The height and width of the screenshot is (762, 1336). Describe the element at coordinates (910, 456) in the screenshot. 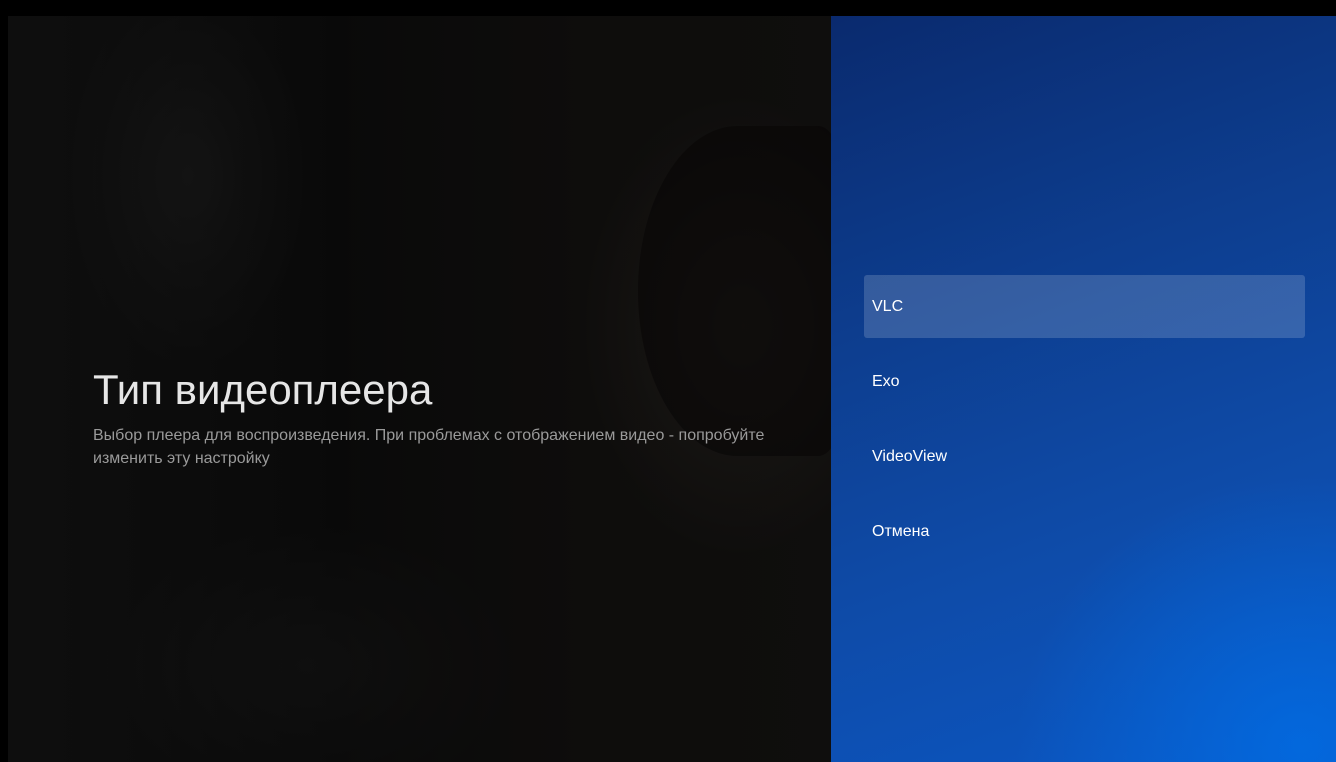

I see `action-label: VideoView` at that location.